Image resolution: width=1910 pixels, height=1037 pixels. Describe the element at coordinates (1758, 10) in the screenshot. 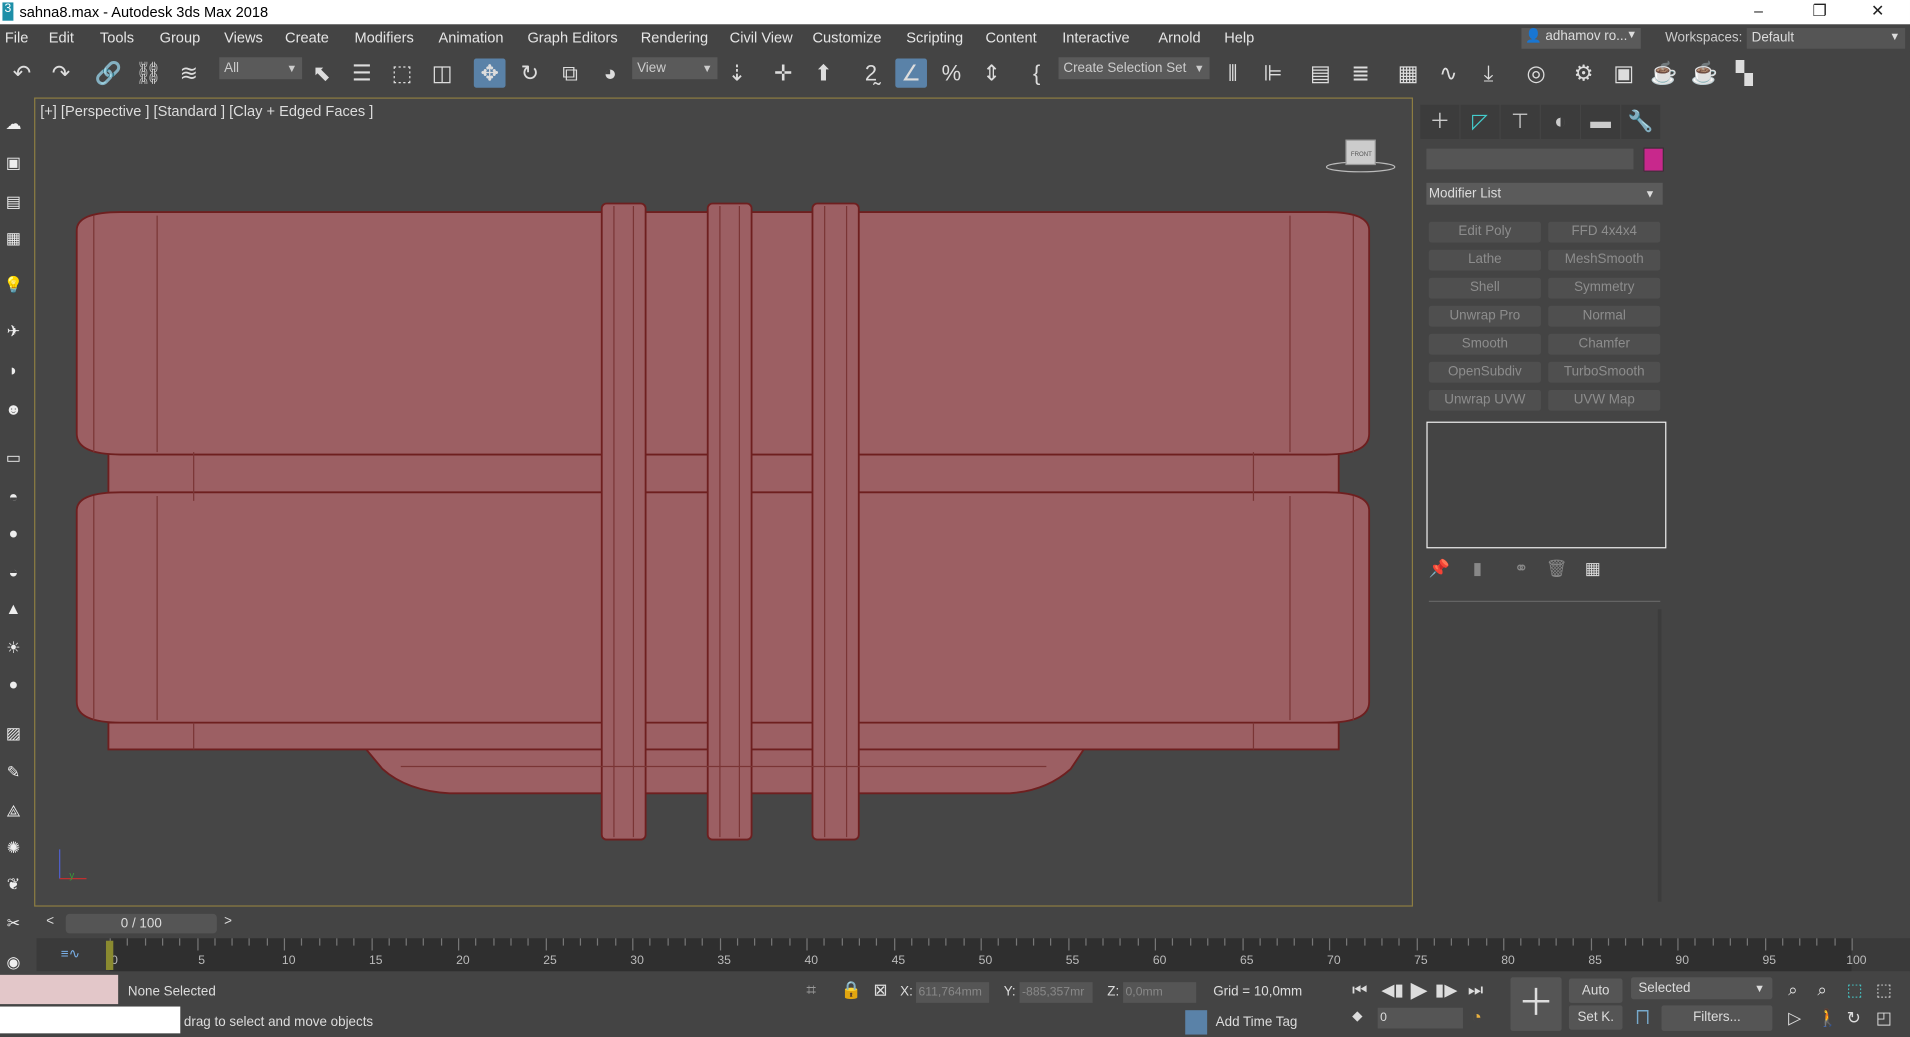

I see `minimize-button: –` at that location.